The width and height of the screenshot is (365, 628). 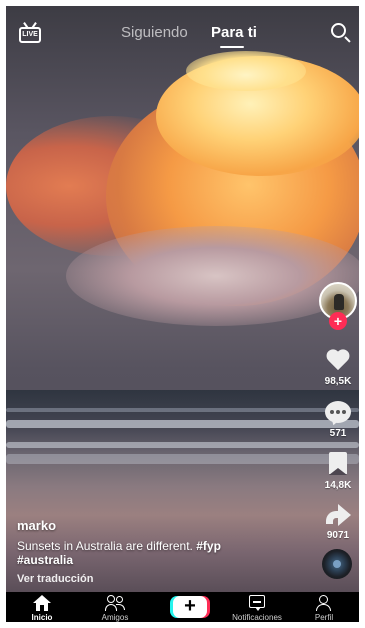 What do you see at coordinates (338, 433) in the screenshot?
I see `comment-count: 571` at bounding box center [338, 433].